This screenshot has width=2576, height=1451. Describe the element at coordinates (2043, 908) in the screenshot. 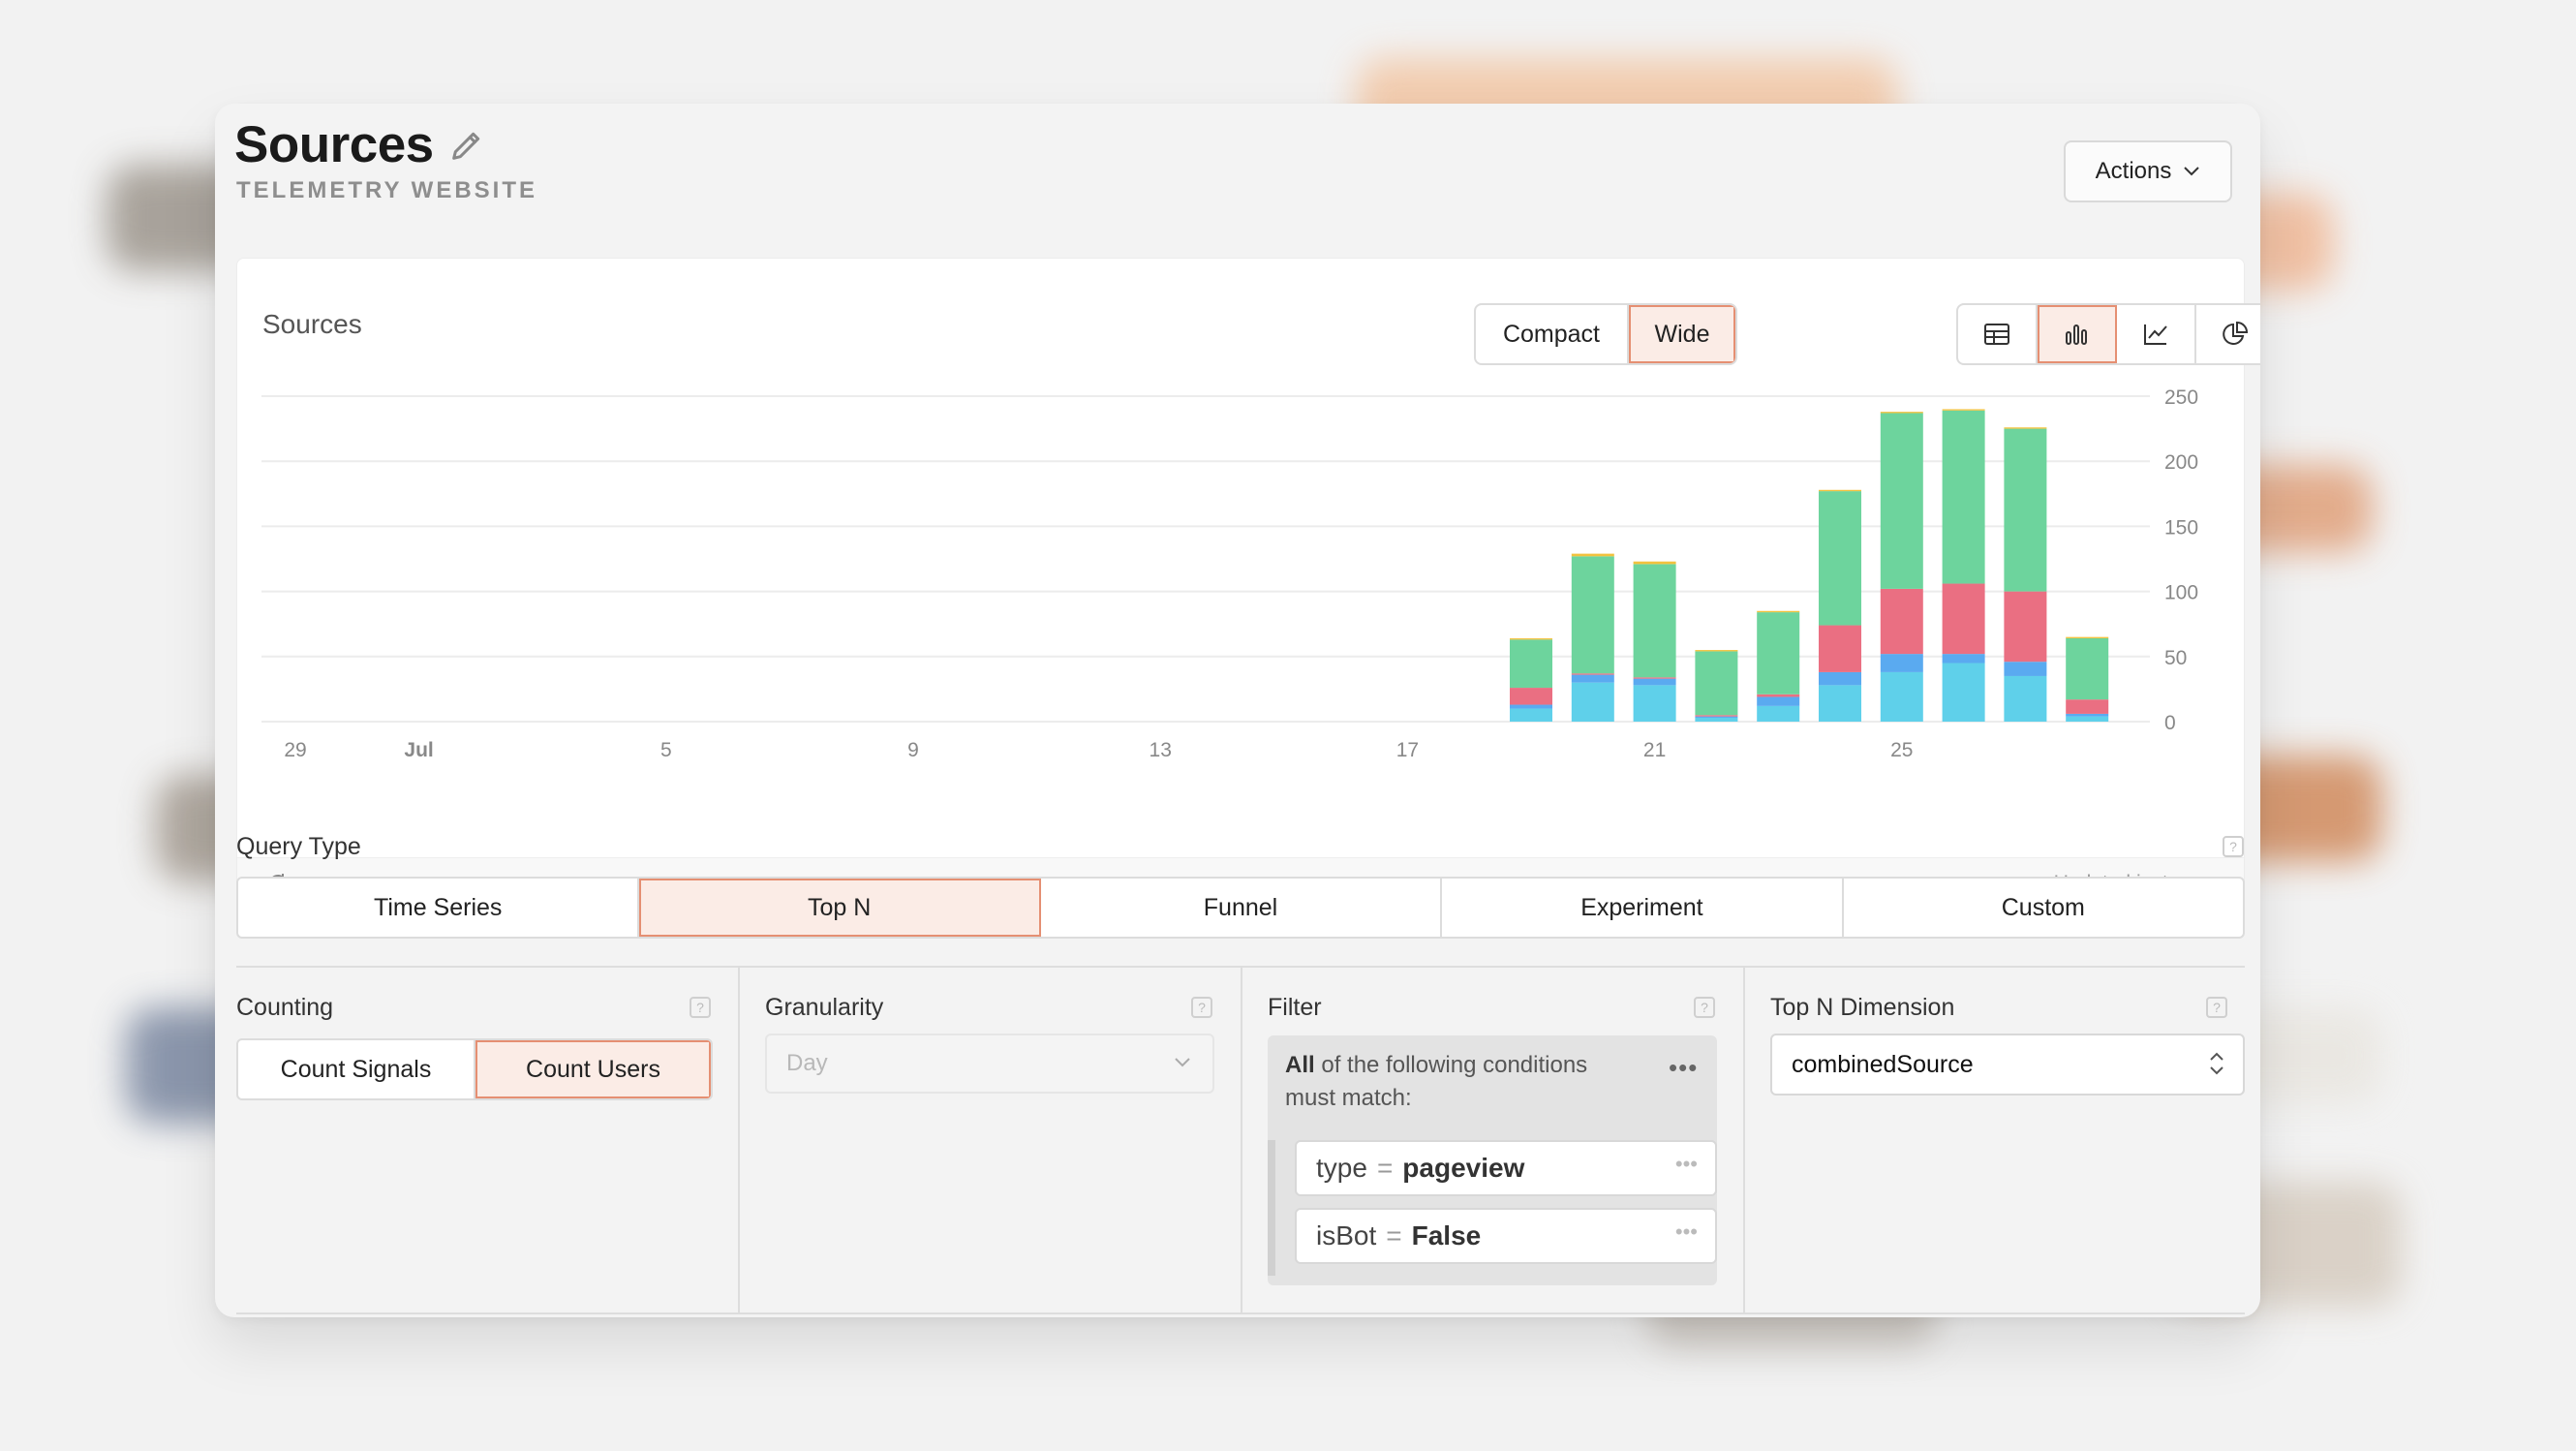

I see `query-type-custom: Custom` at that location.